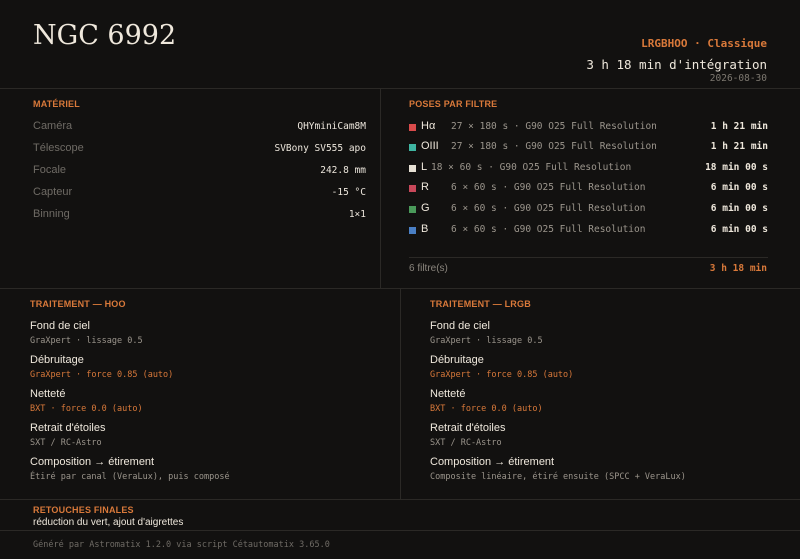 This screenshot has width=800, height=559. Describe the element at coordinates (105, 35) in the screenshot. I see `object-title: NGC 6992` at that location.